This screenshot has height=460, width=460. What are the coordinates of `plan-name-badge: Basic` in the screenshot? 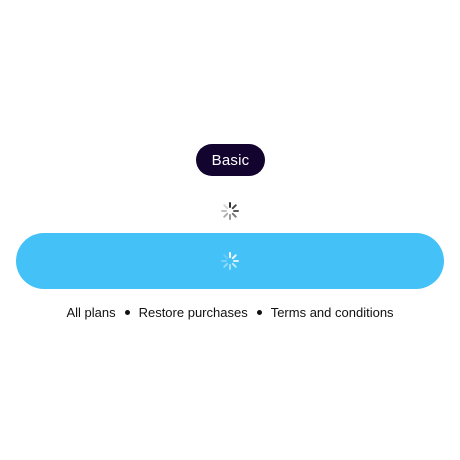 It's located at (230, 160).